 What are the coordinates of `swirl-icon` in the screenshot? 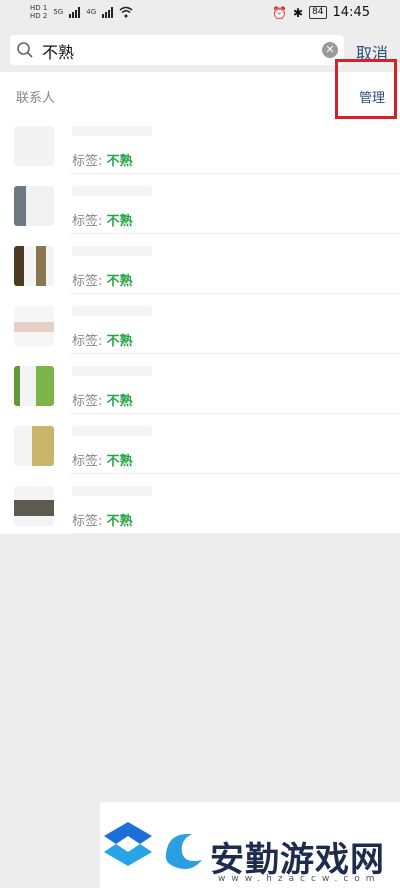 It's located at (183, 851).